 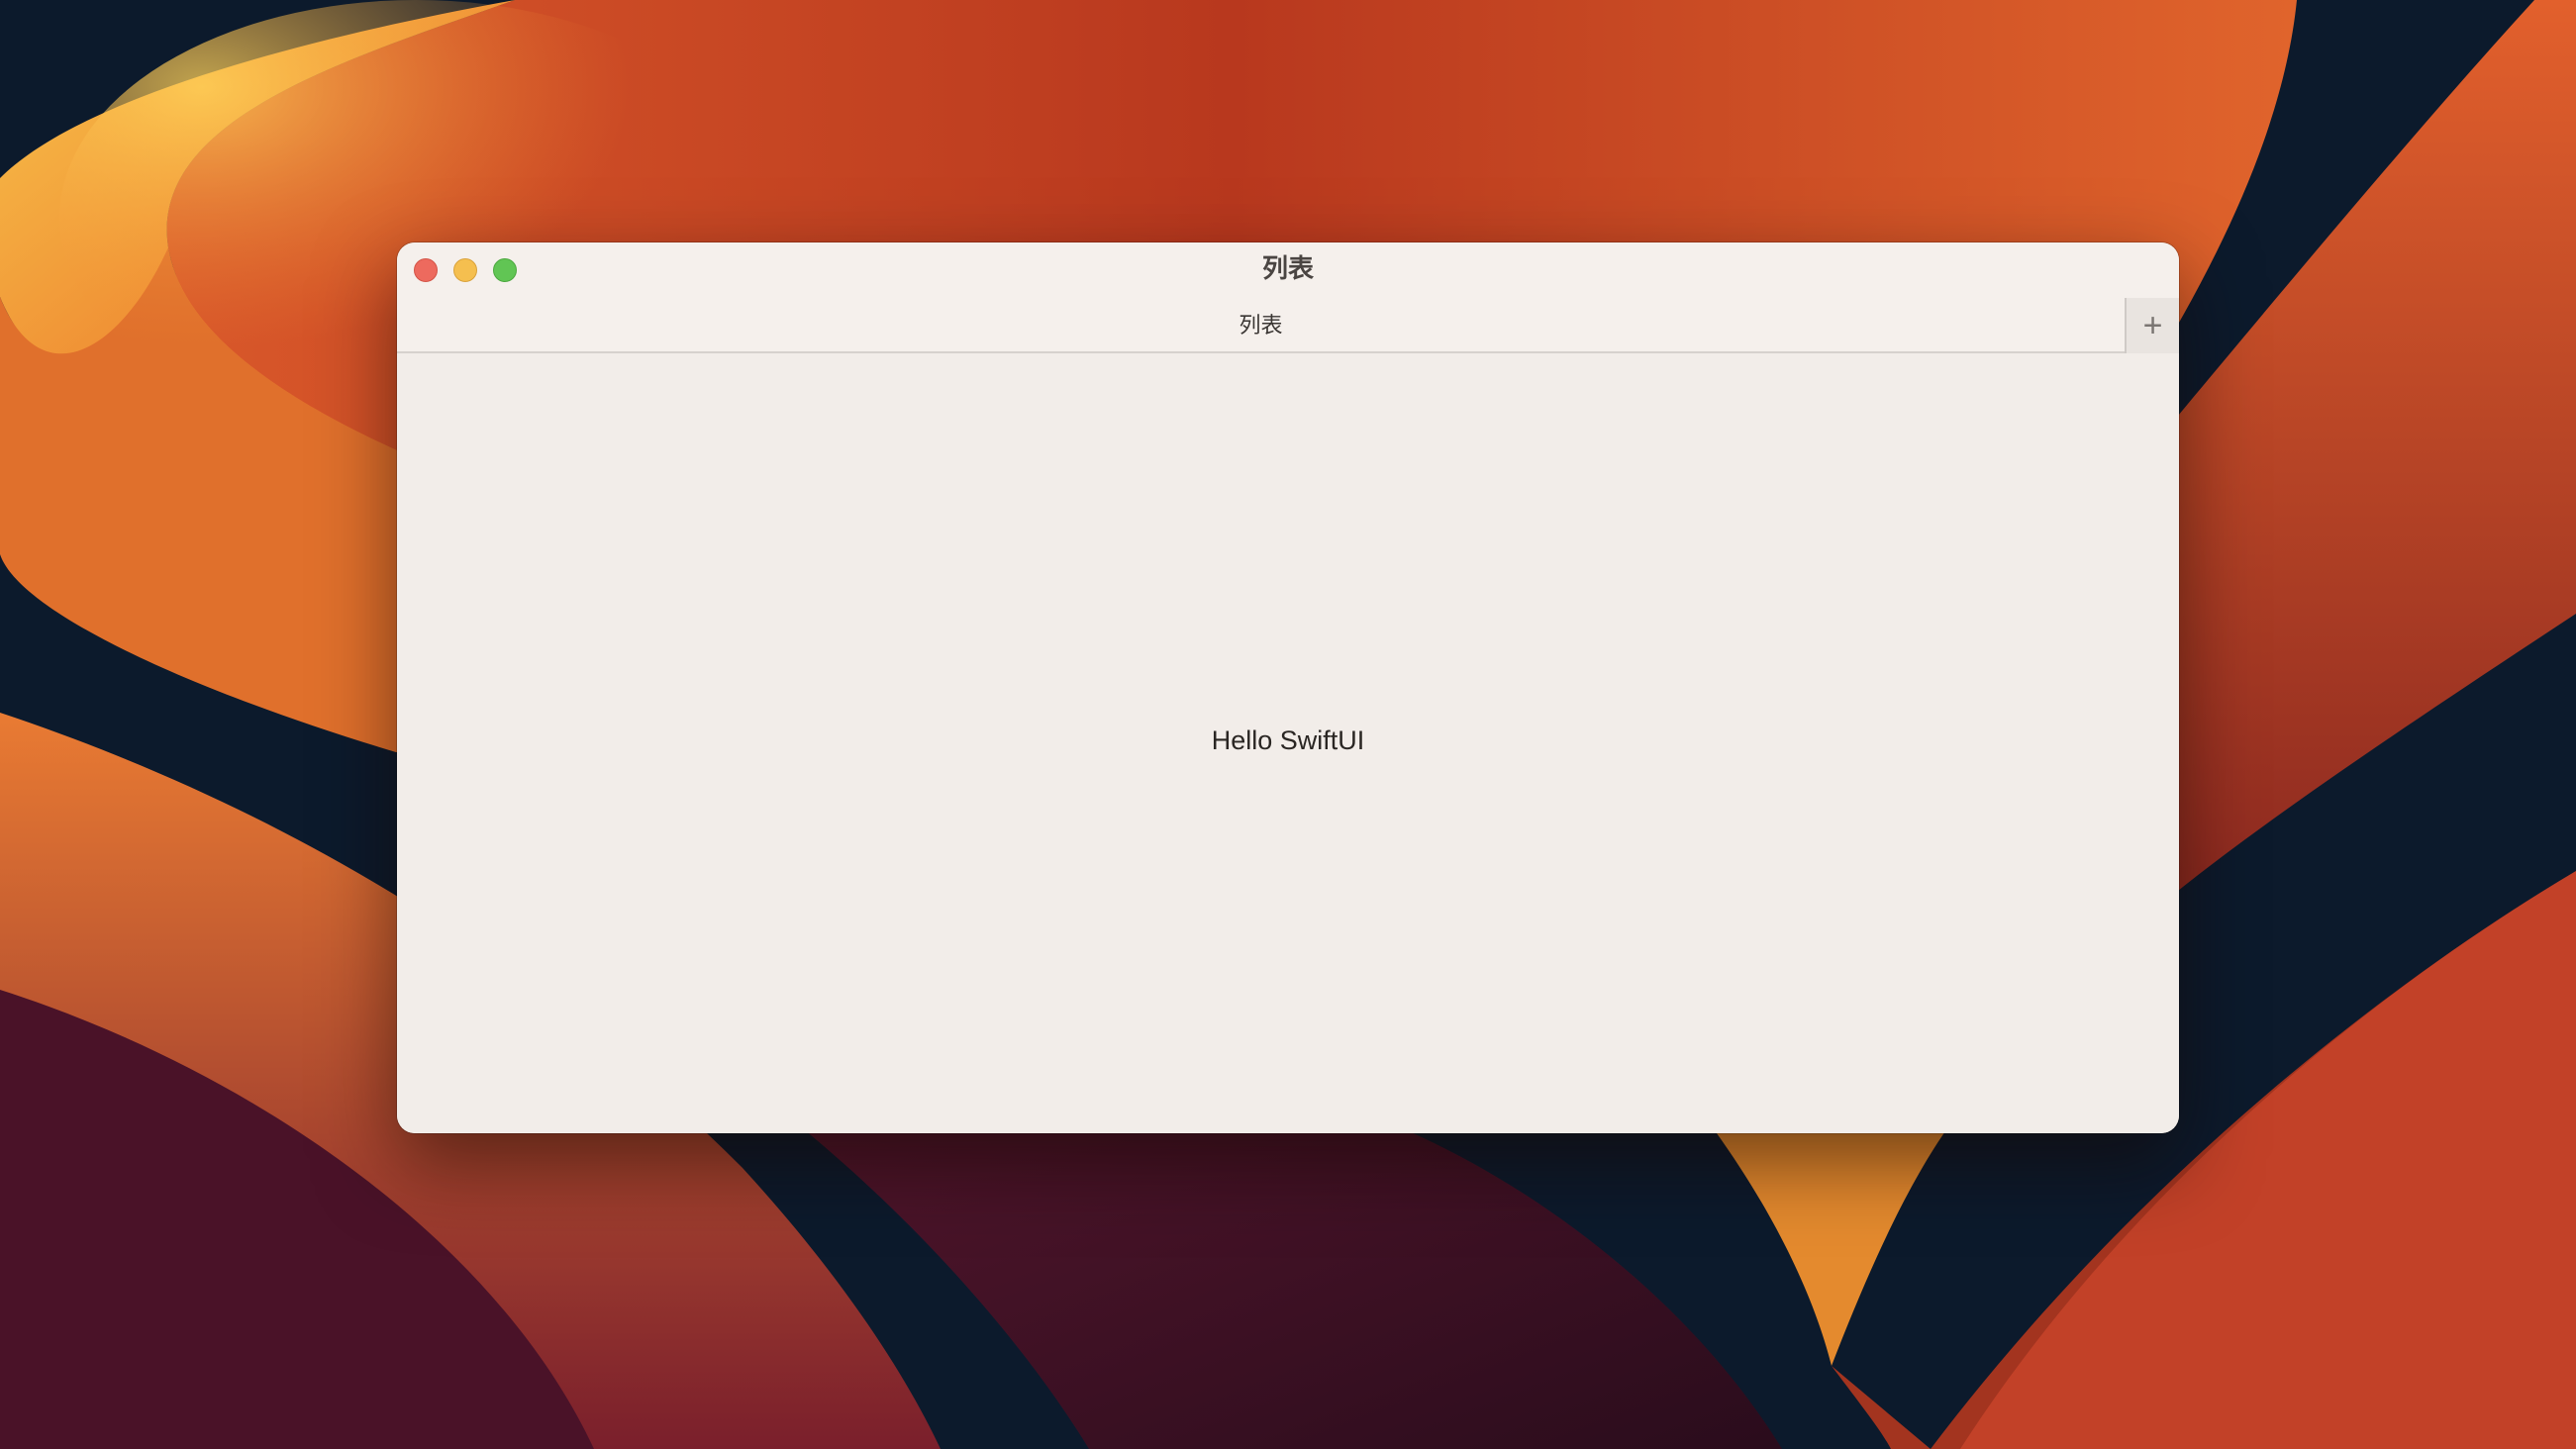 What do you see at coordinates (1261, 325) in the screenshot?
I see `tab-title: 列表` at bounding box center [1261, 325].